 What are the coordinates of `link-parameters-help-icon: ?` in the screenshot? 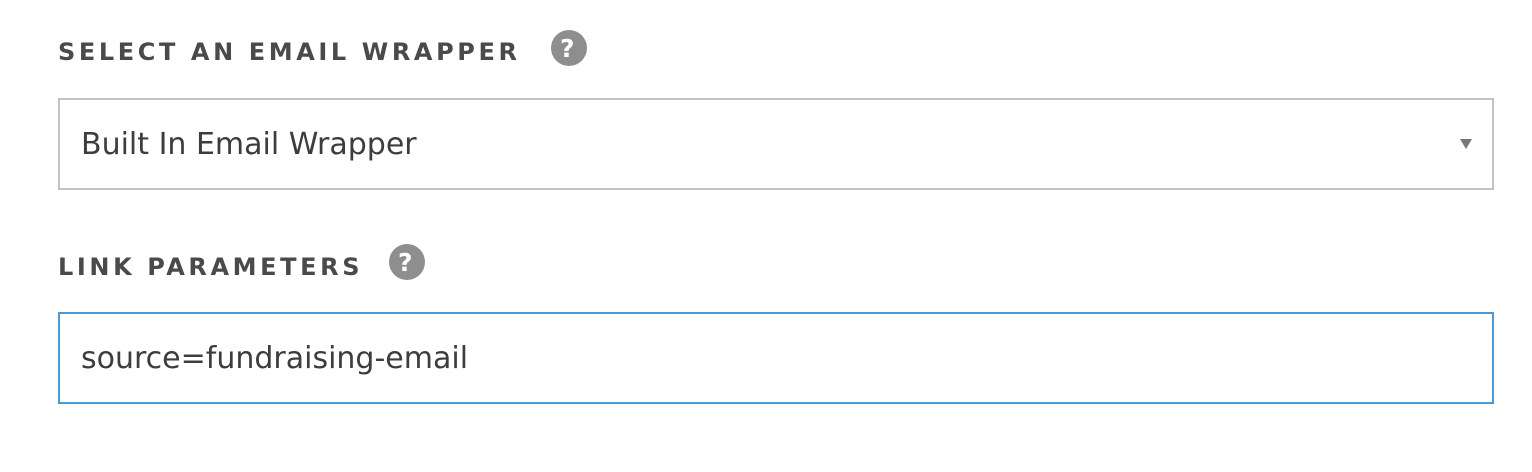 It's located at (407, 262).